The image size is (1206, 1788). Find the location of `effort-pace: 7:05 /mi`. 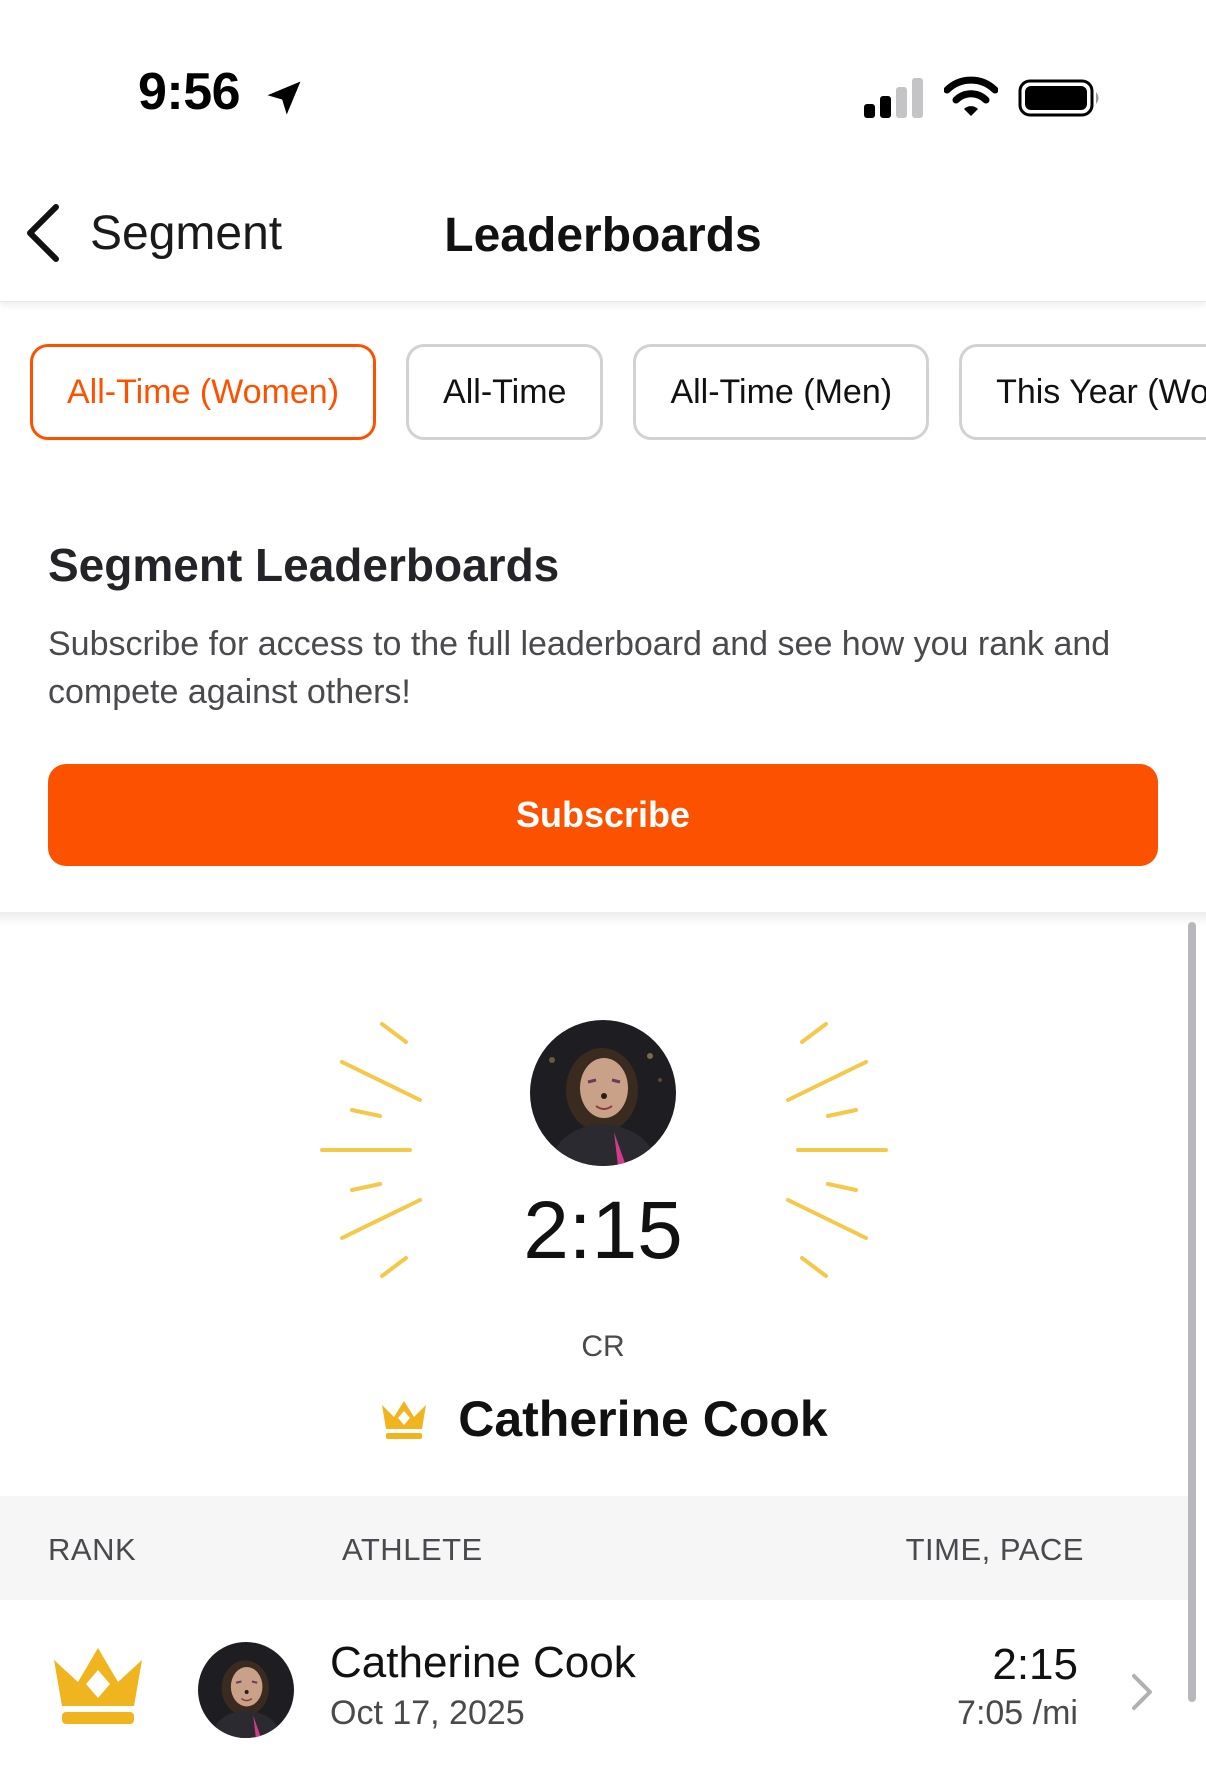

effort-pace: 7:05 /mi is located at coordinates (1017, 1713).